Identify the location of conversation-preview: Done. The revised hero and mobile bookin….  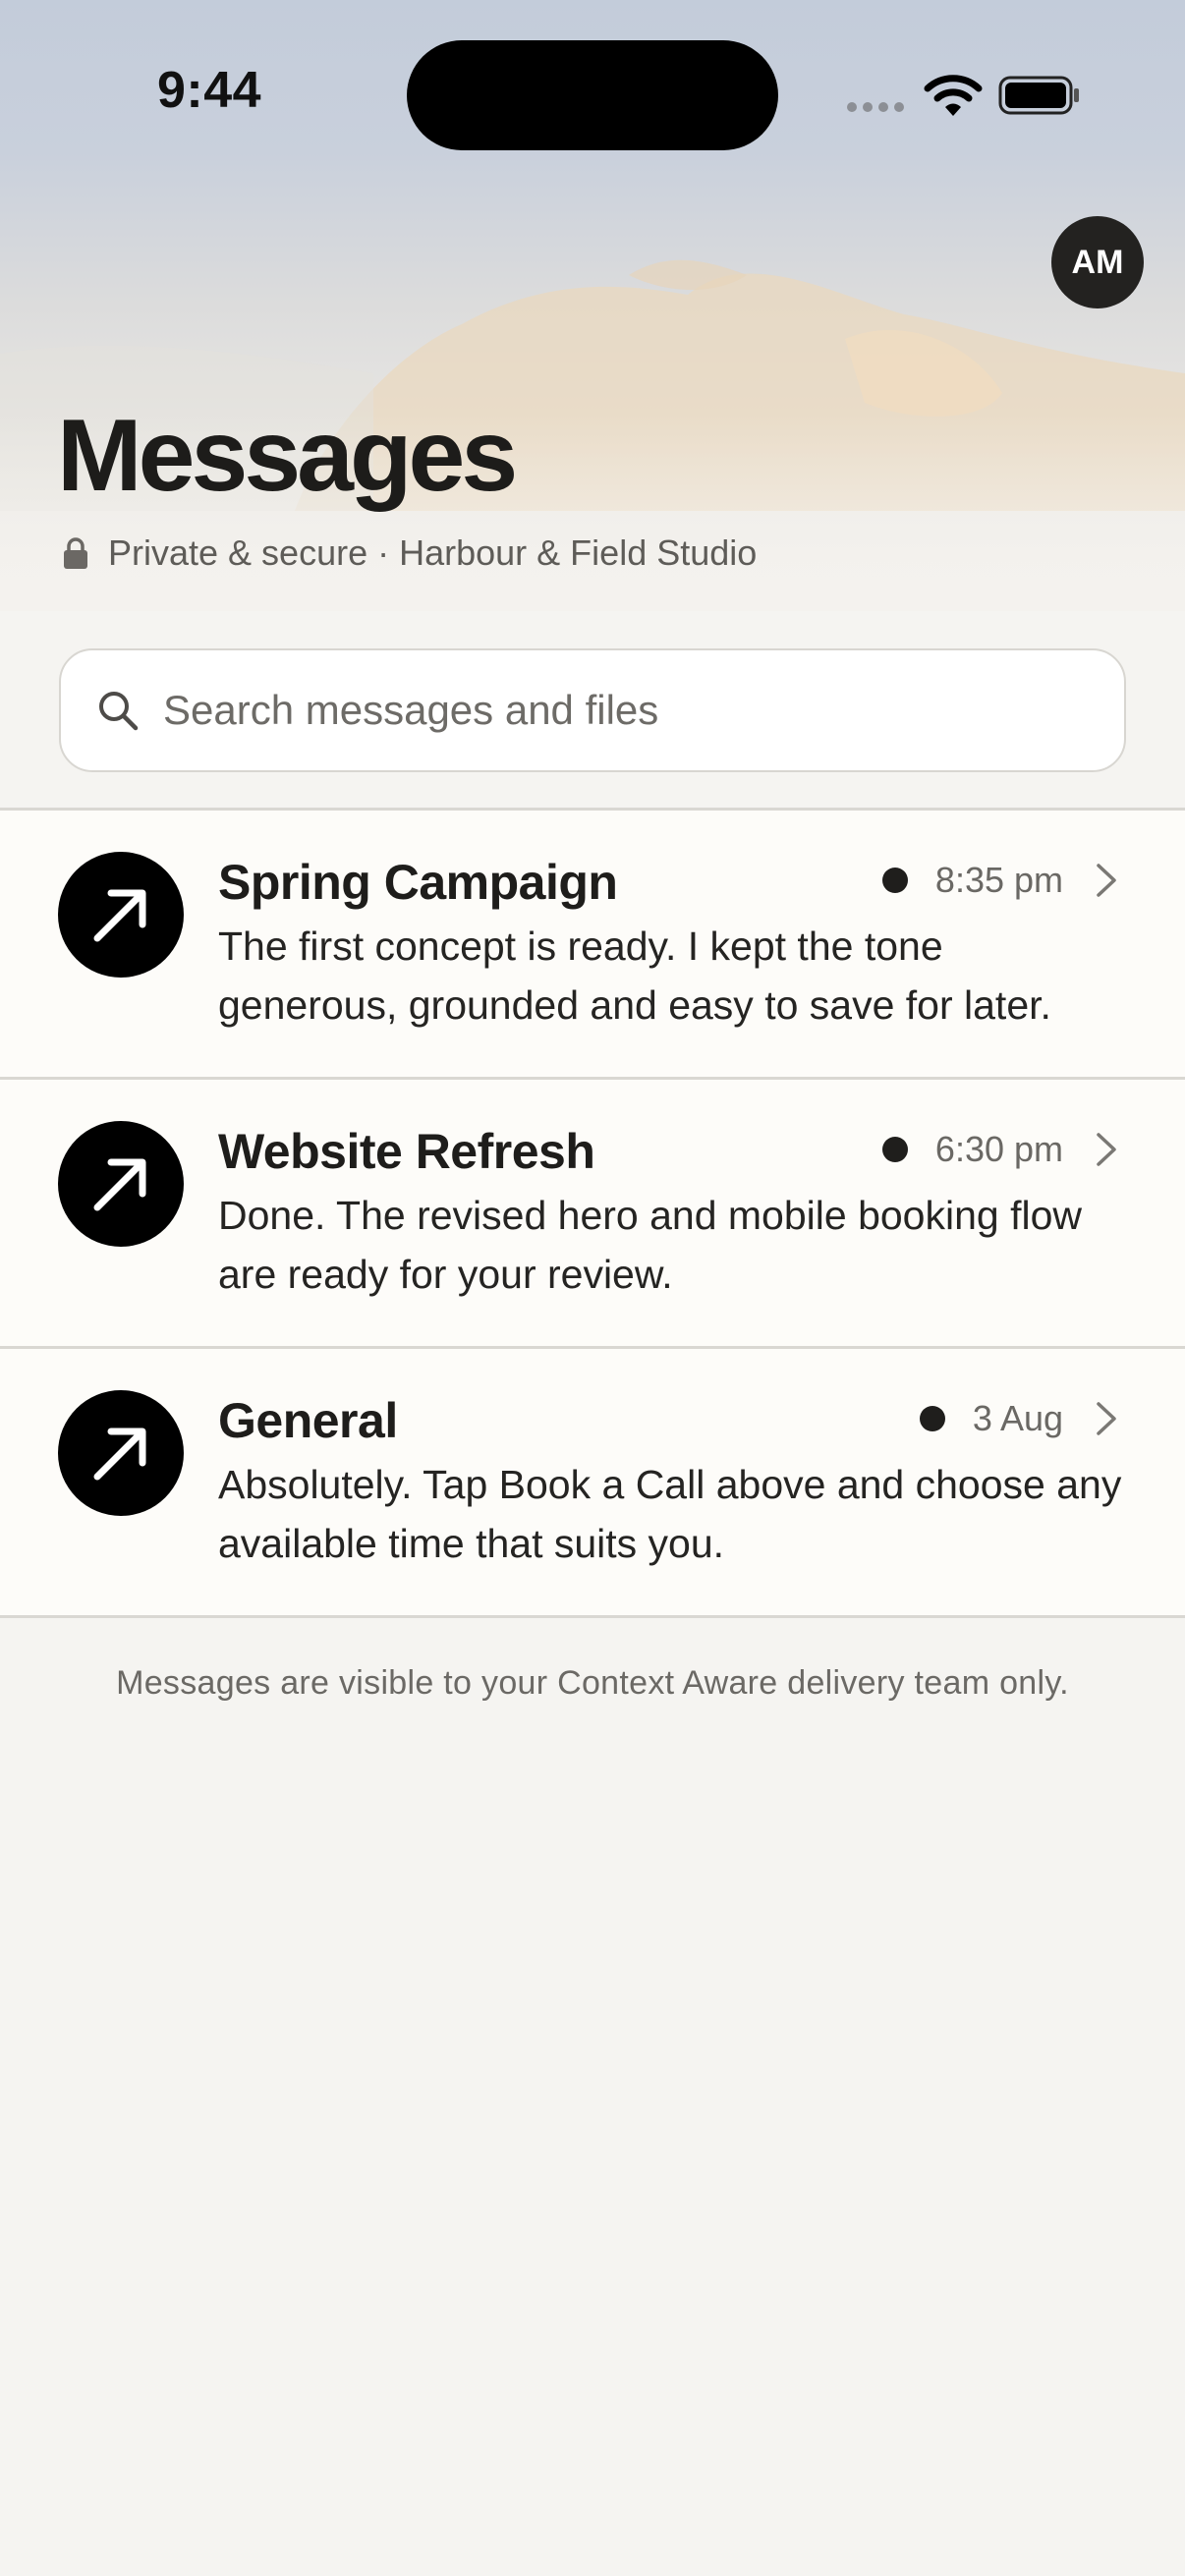
(650, 1245).